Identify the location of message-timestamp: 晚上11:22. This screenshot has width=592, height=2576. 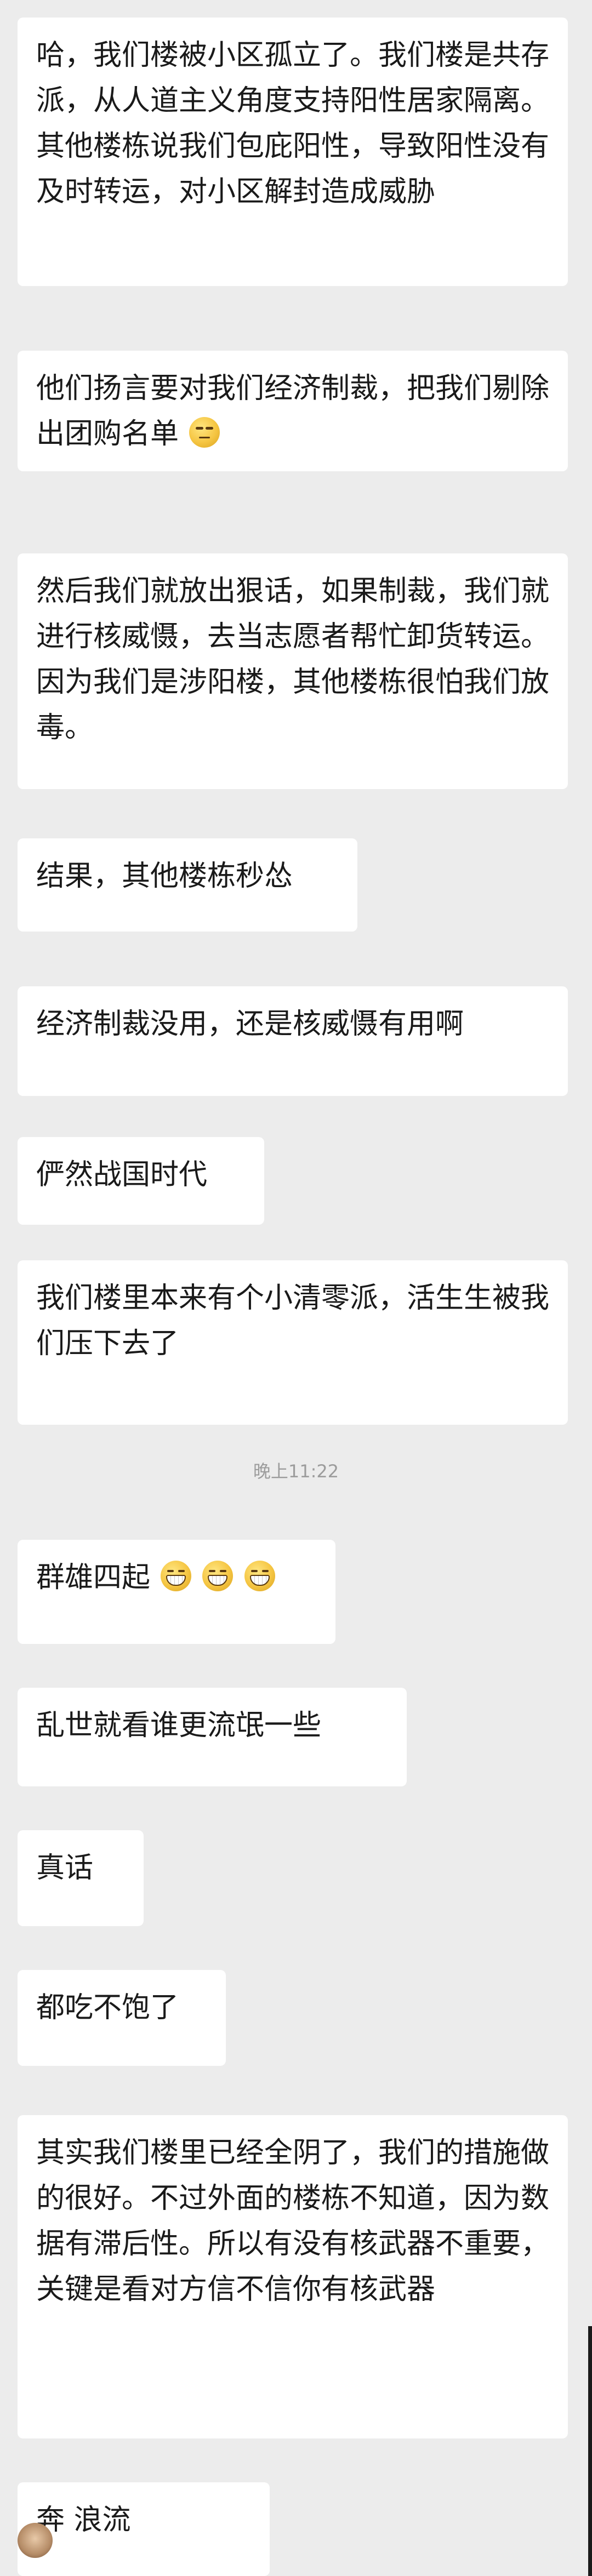
(296, 1472).